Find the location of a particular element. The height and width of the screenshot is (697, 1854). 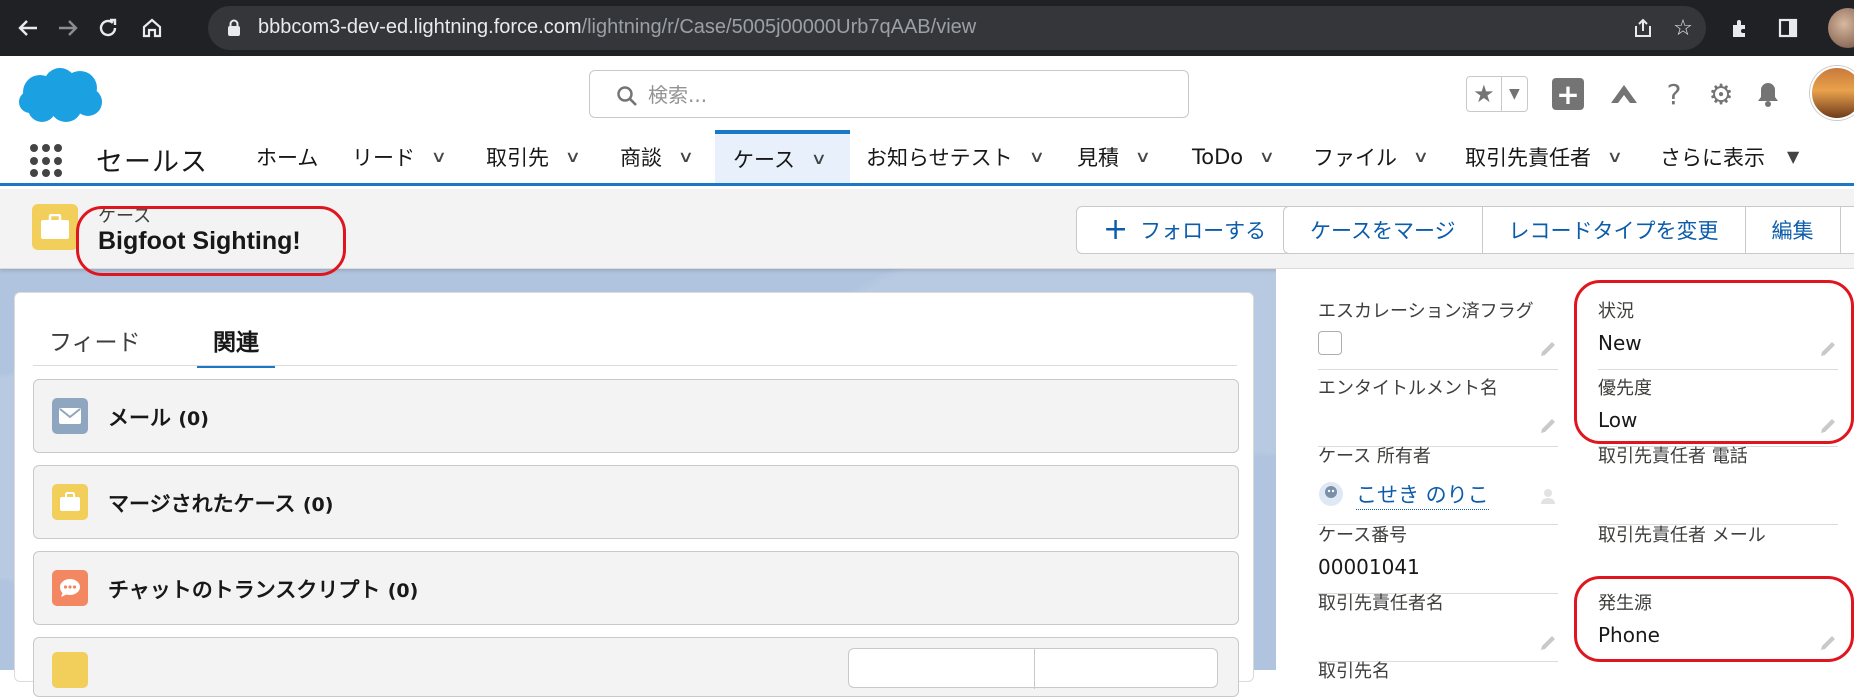

nav-item-opportunities: 商談 ∨ is located at coordinates (656, 156).